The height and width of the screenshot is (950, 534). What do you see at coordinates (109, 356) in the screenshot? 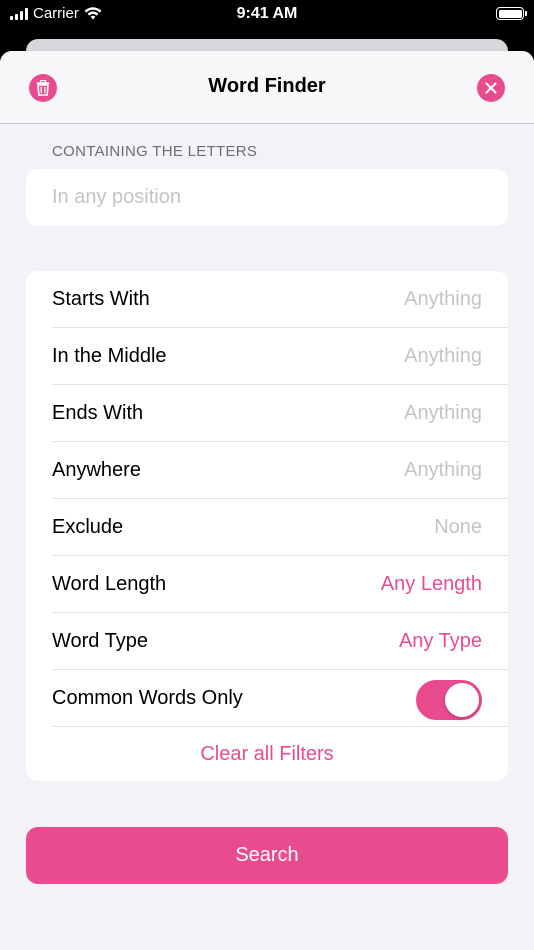
I see `filter-label: In the Middle` at bounding box center [109, 356].